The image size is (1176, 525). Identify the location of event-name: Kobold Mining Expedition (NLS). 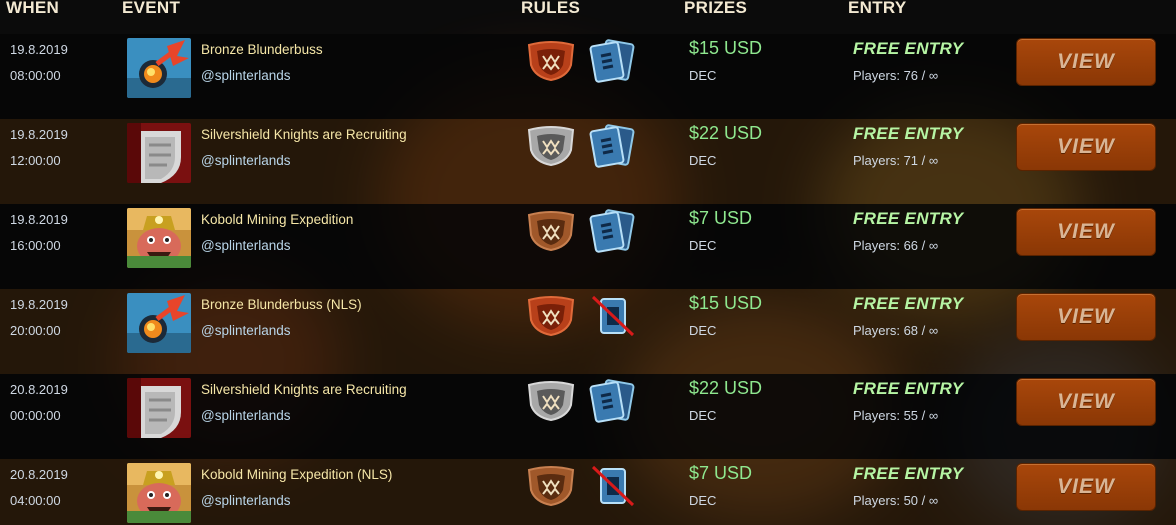
(296, 474).